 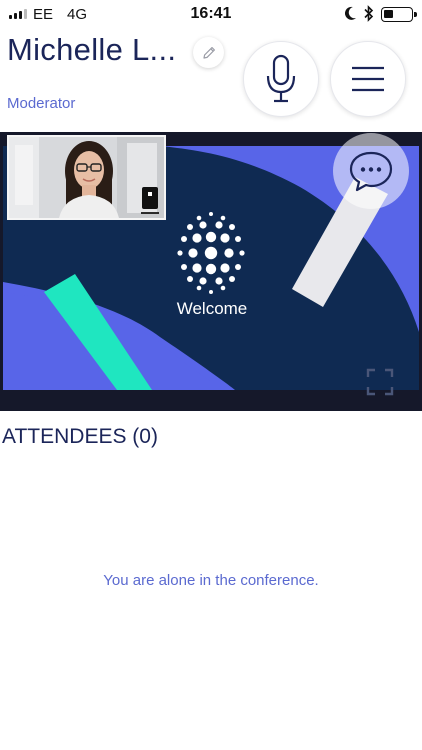 I want to click on microphone-icon, so click(x=281, y=78).